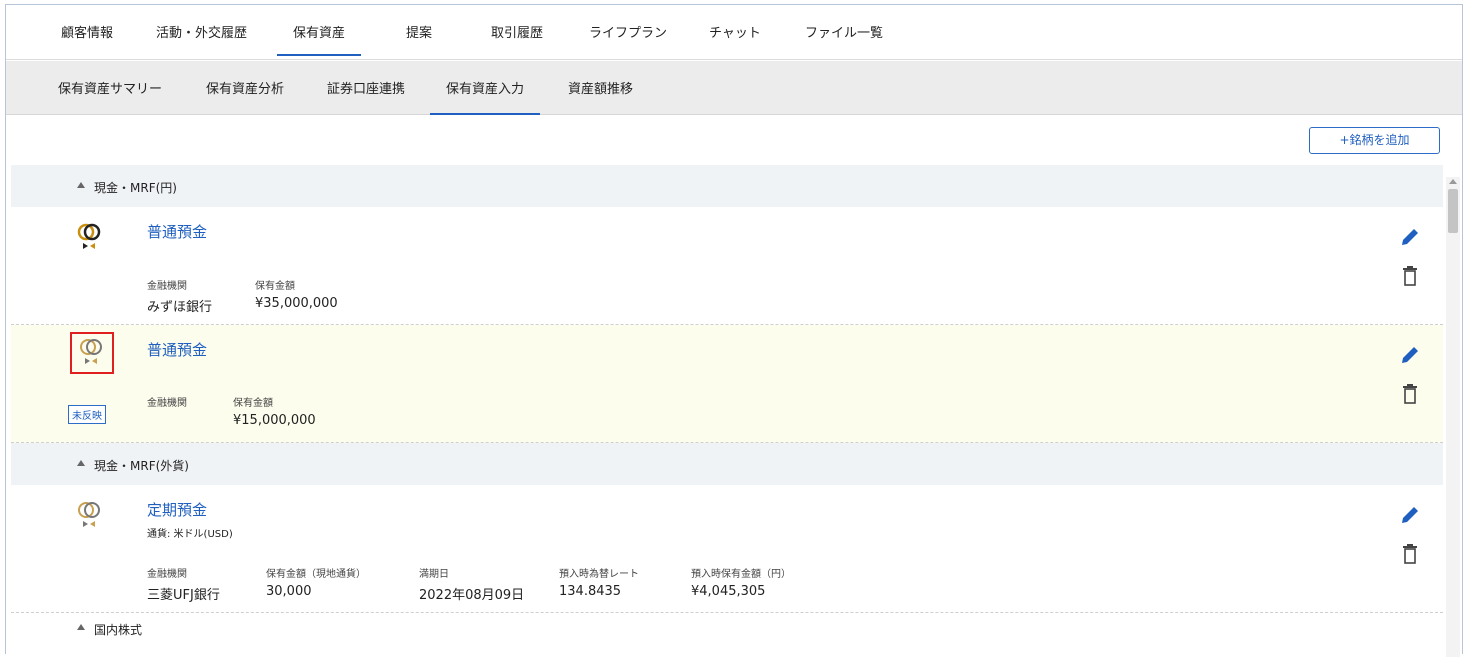 The height and width of the screenshot is (657, 1468). I want to click on tab-chat: チャット, so click(735, 31).